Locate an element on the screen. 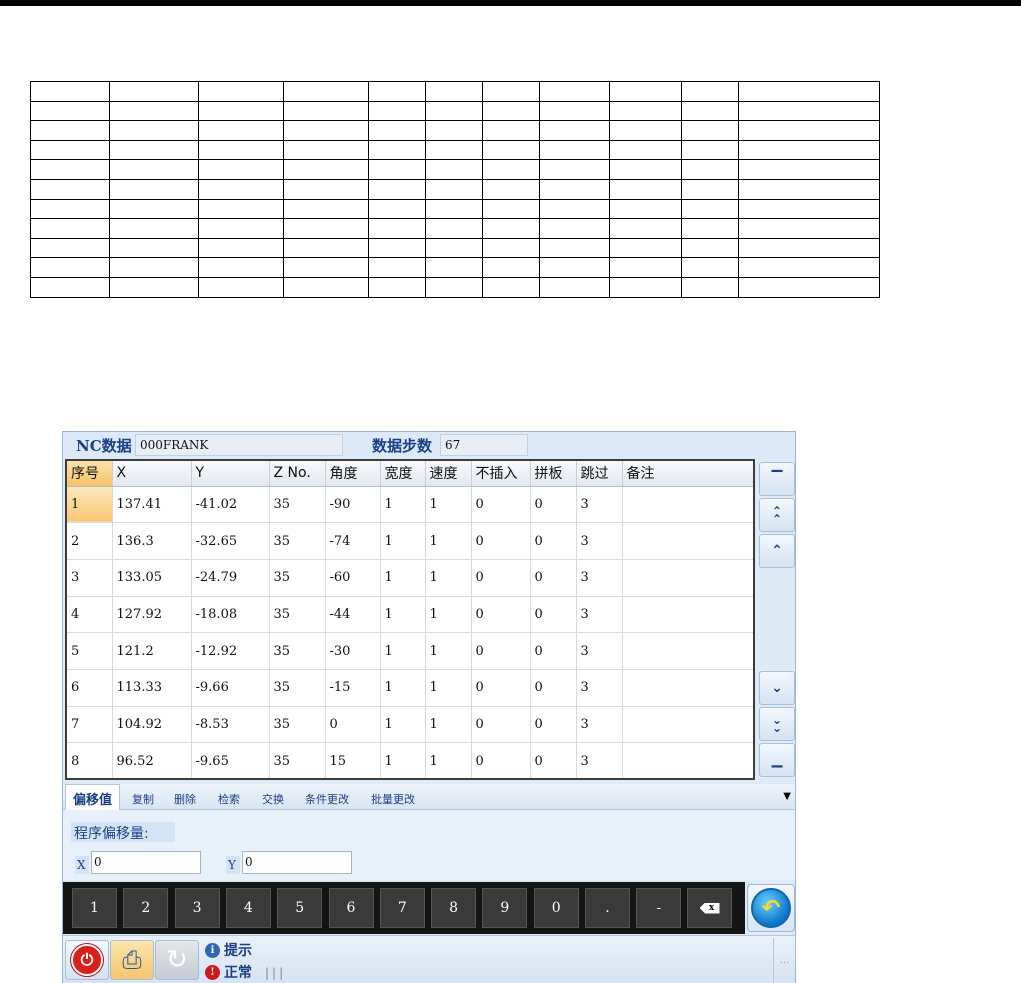 The image size is (1021, 983). key-8: 8 is located at coordinates (454, 908).